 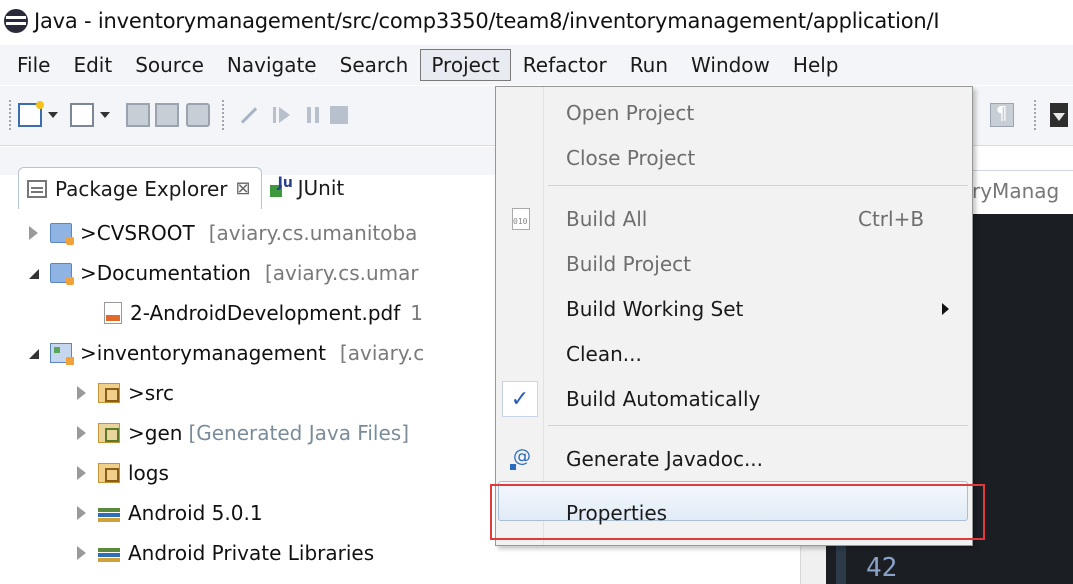 What do you see at coordinates (249, 115) in the screenshot?
I see `skip-breakpoints-icon` at bounding box center [249, 115].